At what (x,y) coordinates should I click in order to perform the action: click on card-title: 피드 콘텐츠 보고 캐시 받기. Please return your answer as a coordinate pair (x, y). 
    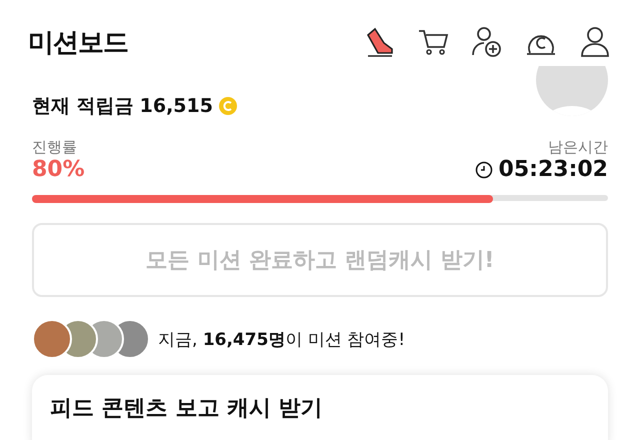
    Looking at the image, I should click on (187, 409).